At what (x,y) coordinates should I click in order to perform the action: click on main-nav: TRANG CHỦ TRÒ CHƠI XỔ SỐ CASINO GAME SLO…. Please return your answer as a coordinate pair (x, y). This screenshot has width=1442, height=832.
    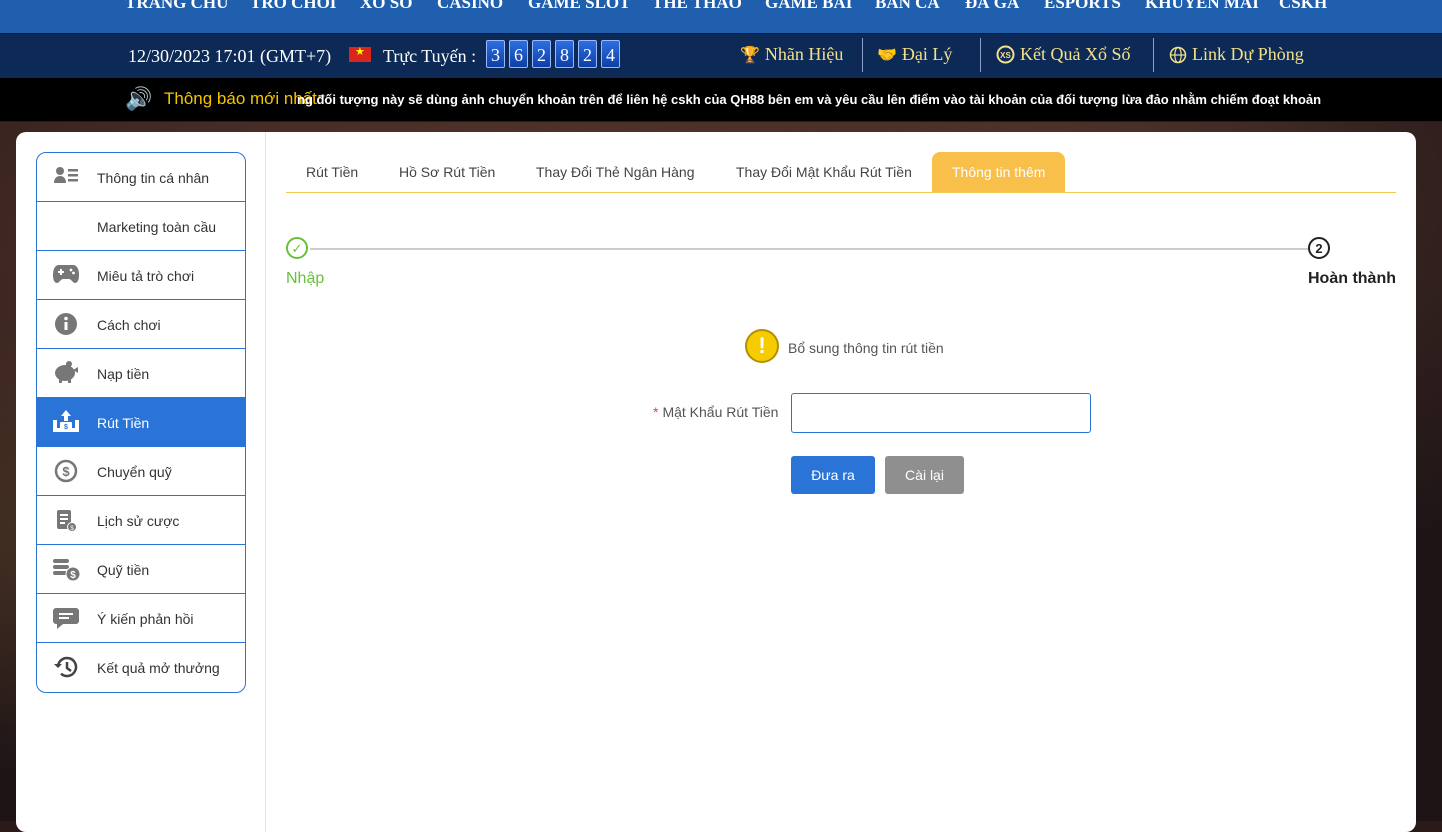
    Looking at the image, I should click on (721, 16).